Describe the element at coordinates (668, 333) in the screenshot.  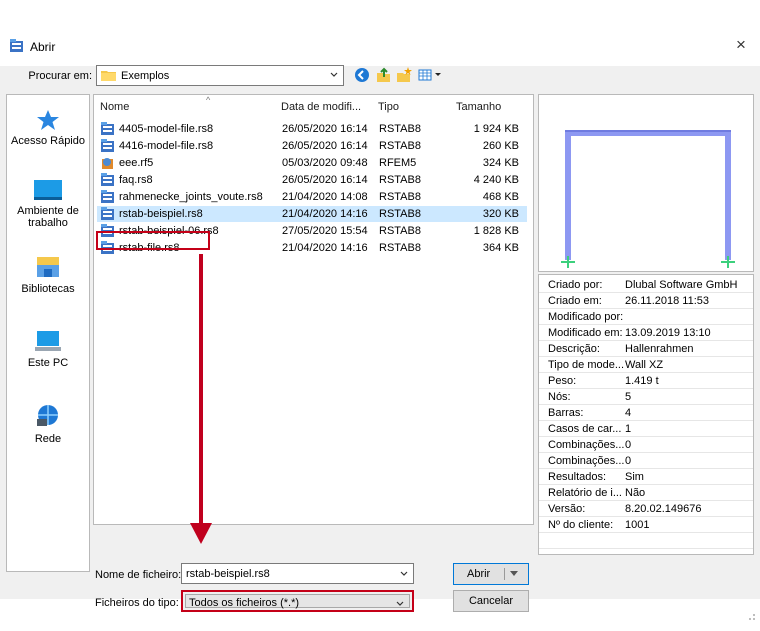
I see `property-value: 13.09.2019 13:10` at that location.